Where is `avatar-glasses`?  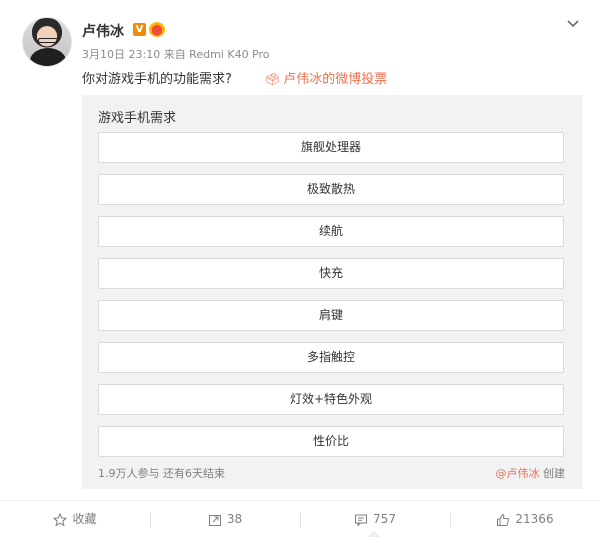 avatar-glasses is located at coordinates (48, 40).